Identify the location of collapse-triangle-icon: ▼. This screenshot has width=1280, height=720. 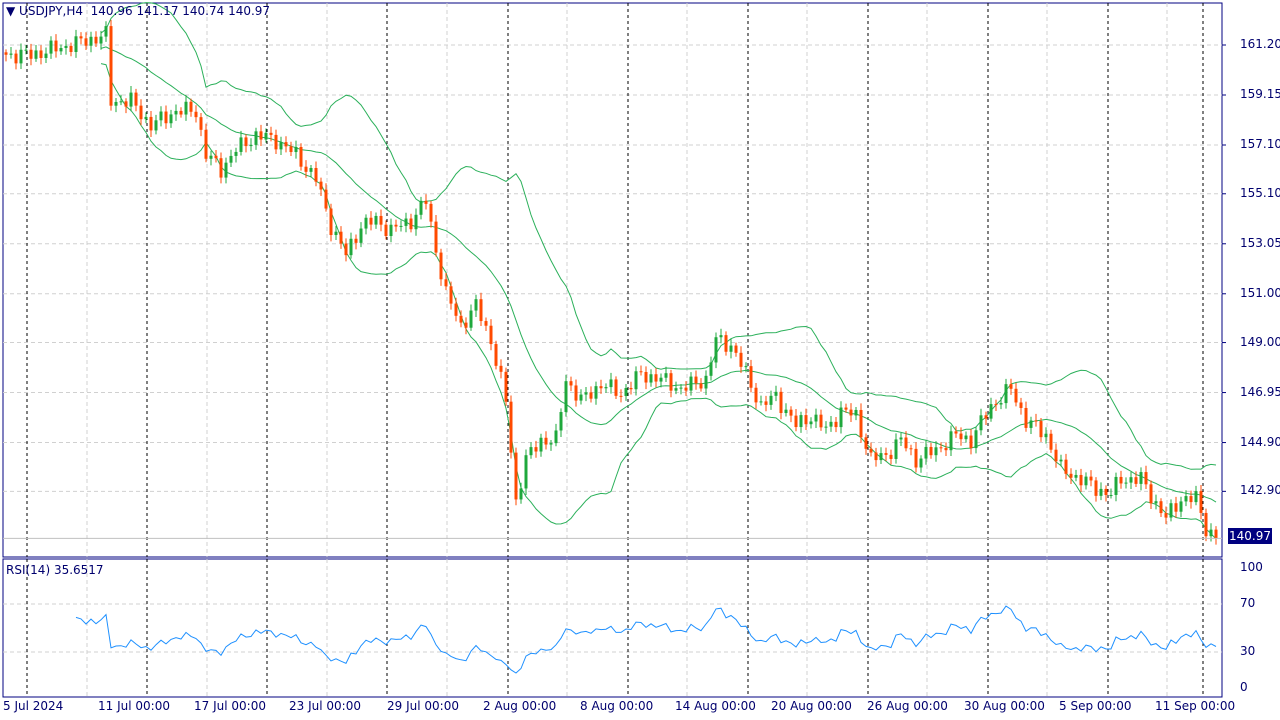
(12, 11).